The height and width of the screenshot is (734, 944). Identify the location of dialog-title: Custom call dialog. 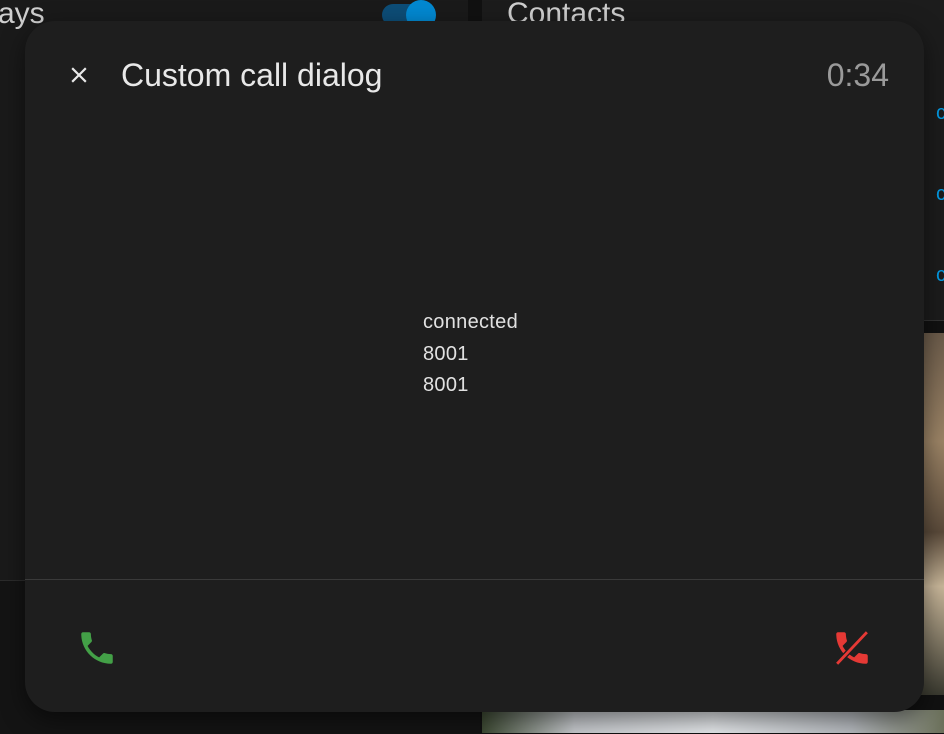
(252, 75).